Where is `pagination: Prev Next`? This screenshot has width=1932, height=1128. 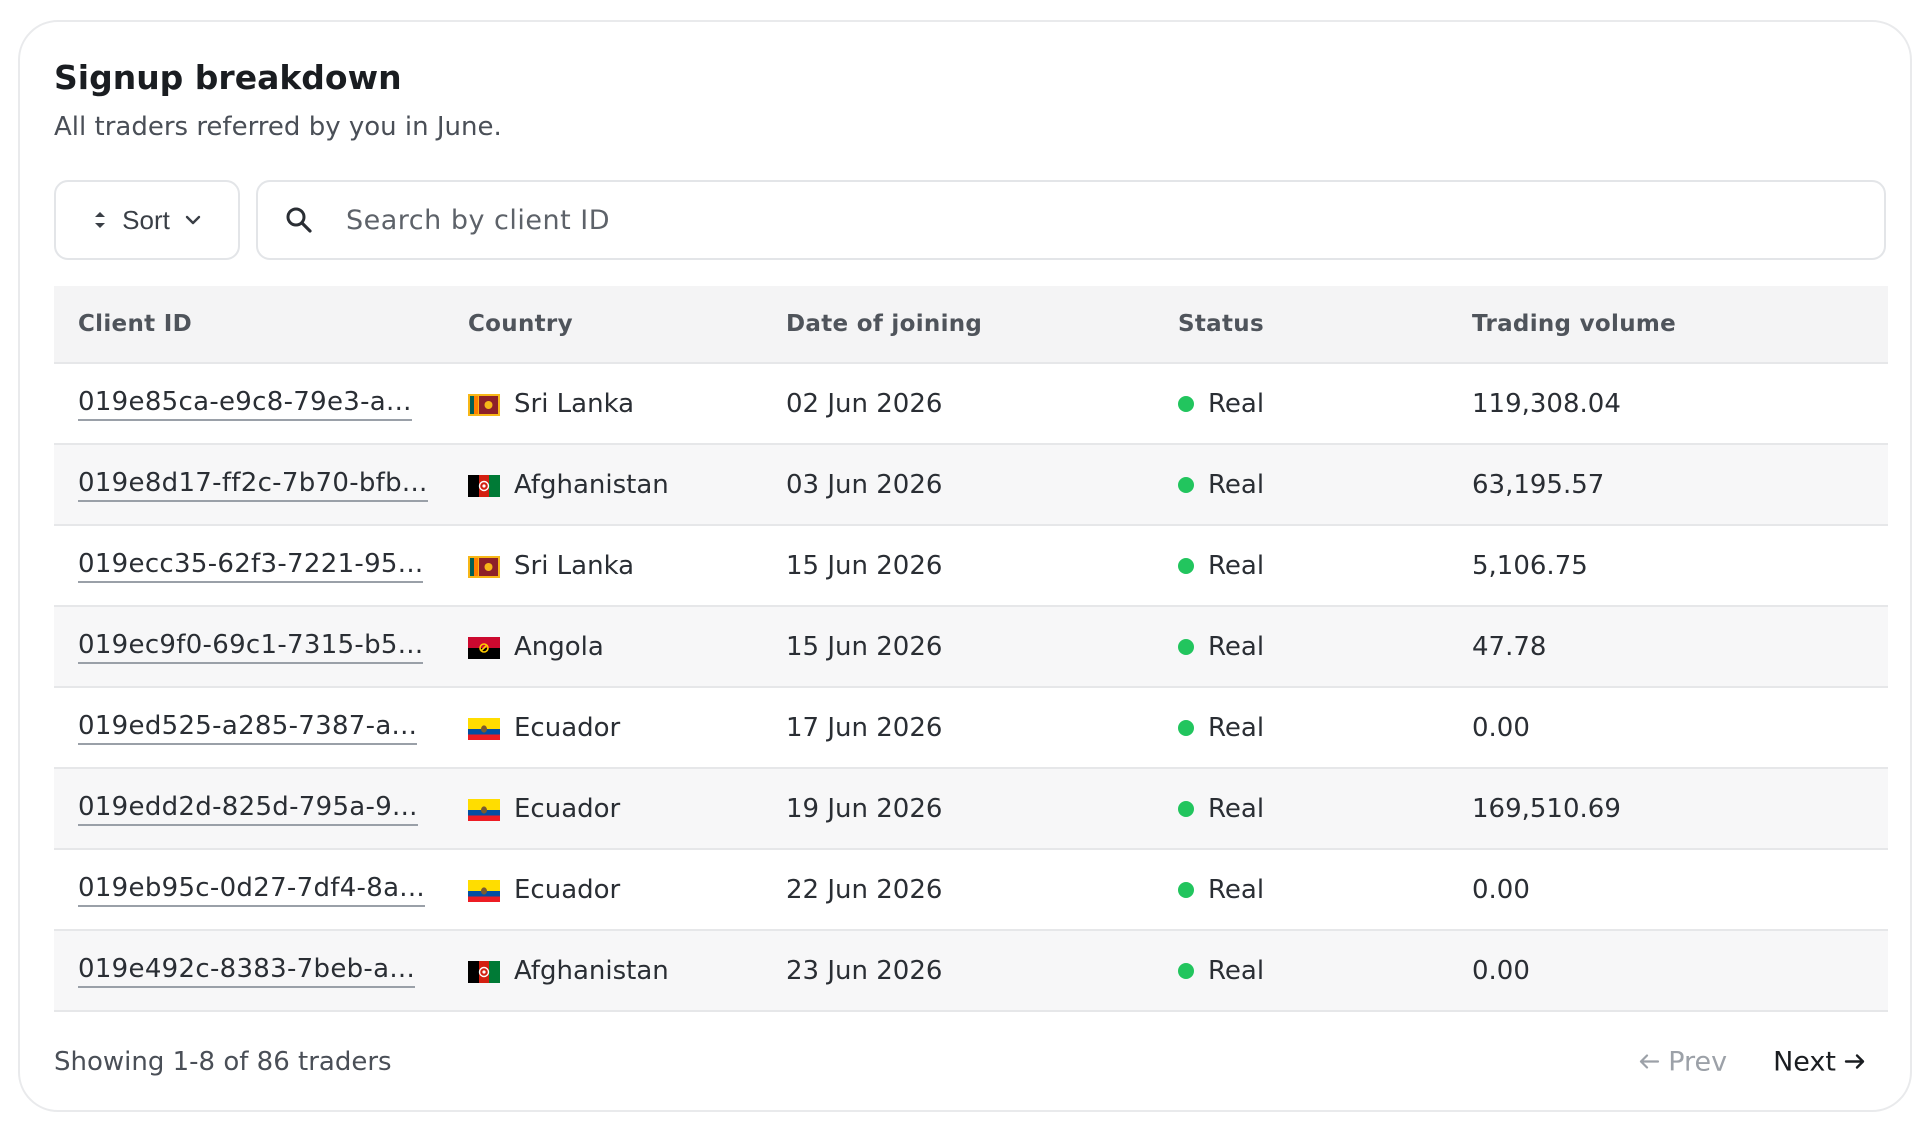 pagination: Prev Next is located at coordinates (1752, 1062).